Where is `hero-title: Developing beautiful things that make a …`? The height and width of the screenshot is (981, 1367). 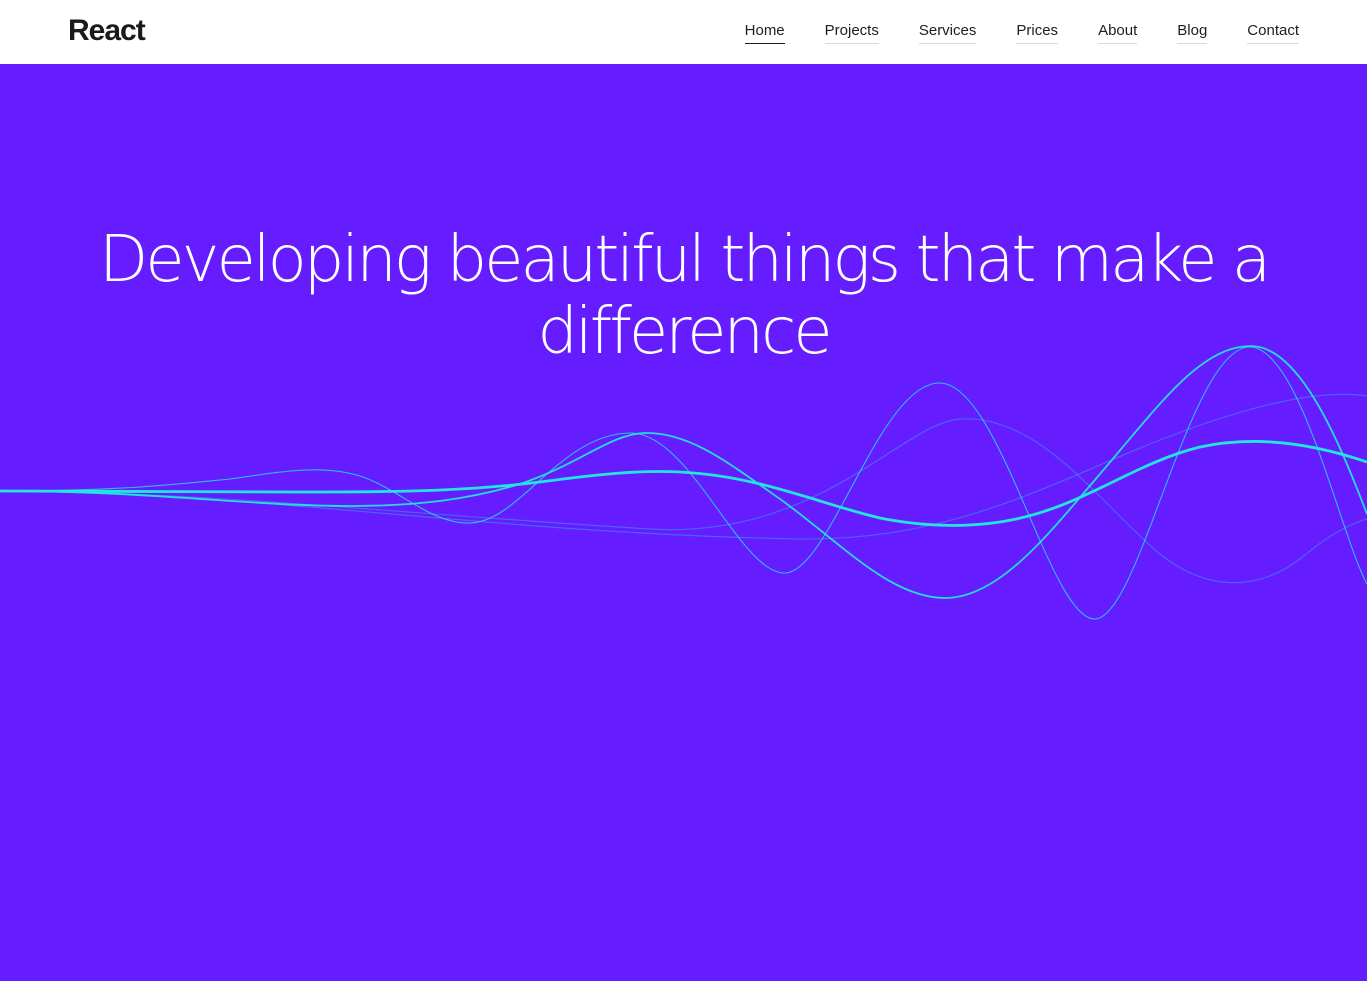 hero-title: Developing beautiful things that make a … is located at coordinates (684, 296).